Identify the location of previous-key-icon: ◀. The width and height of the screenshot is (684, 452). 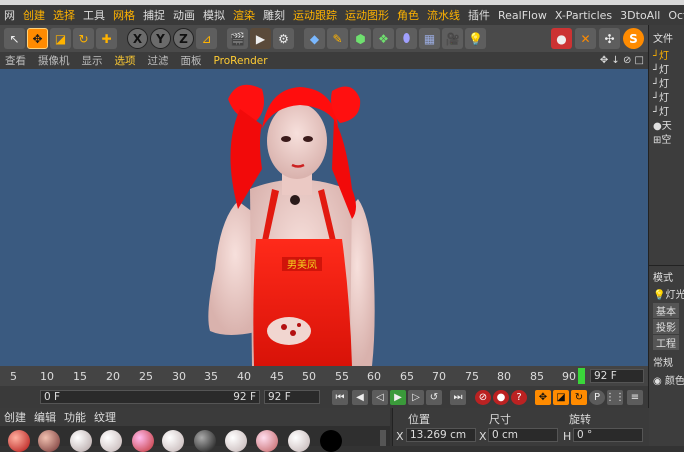
(360, 397).